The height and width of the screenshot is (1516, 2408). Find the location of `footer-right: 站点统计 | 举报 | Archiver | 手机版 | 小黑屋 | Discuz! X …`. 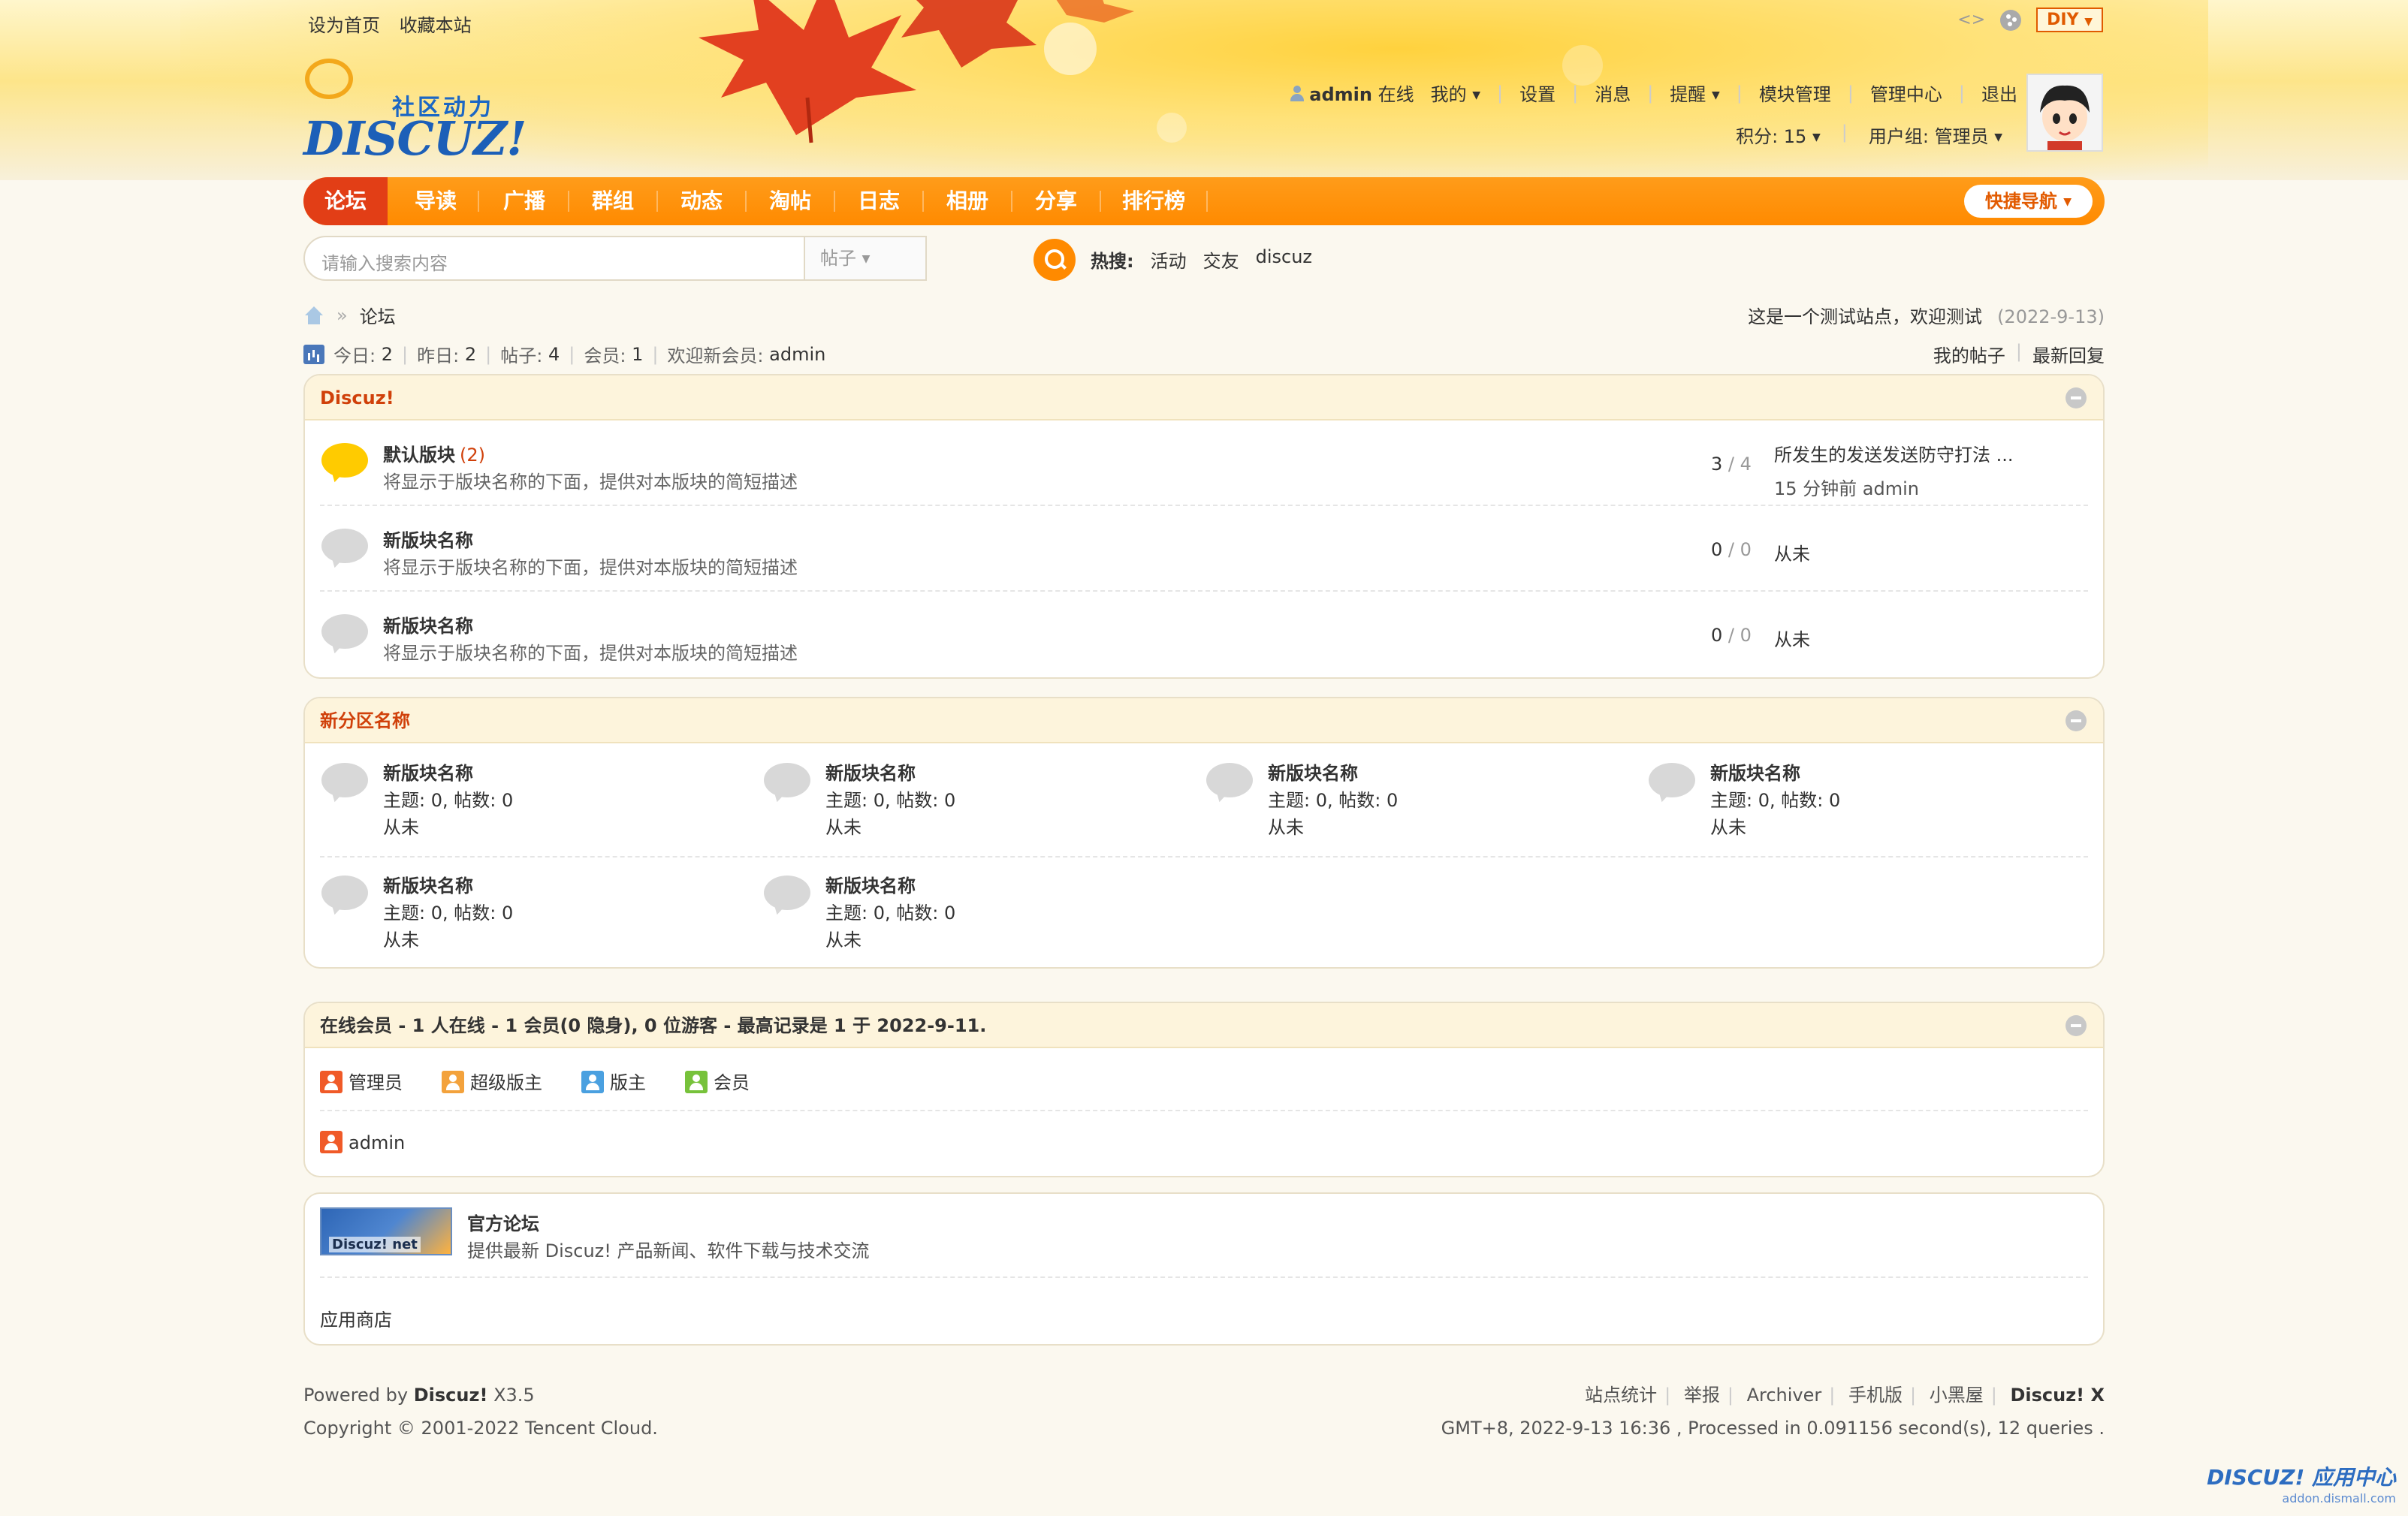

footer-right: 站点统计 | 举报 | Archiver | 手机版 | 小黑屋 | Discuz! X … is located at coordinates (1773, 1412).